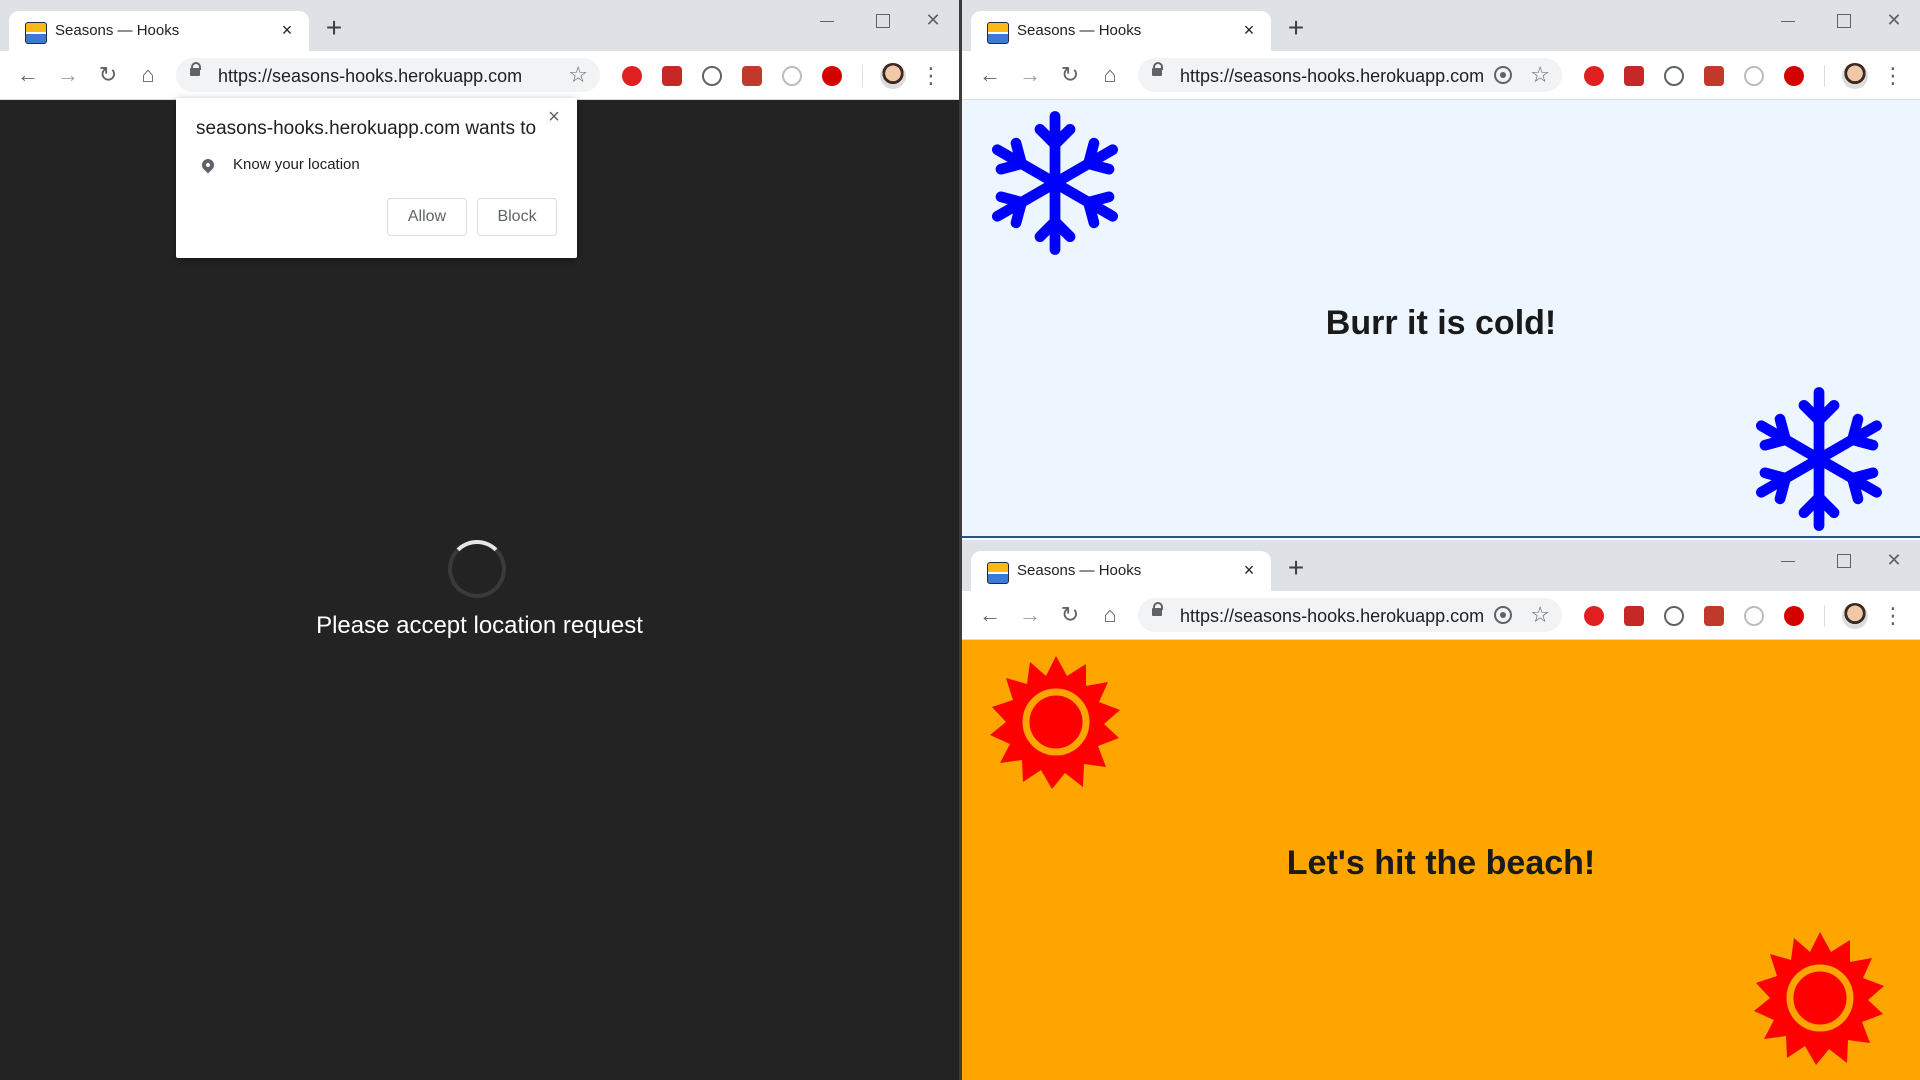  Describe the element at coordinates (427, 217) in the screenshot. I see `allow-button: Allow` at that location.